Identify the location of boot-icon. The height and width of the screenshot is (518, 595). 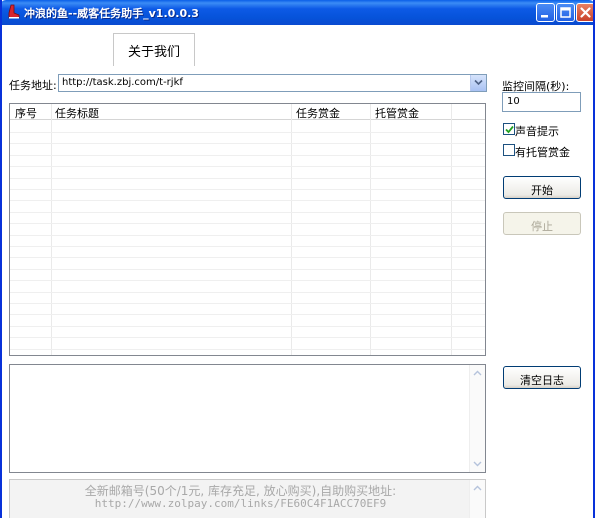
(13, 12).